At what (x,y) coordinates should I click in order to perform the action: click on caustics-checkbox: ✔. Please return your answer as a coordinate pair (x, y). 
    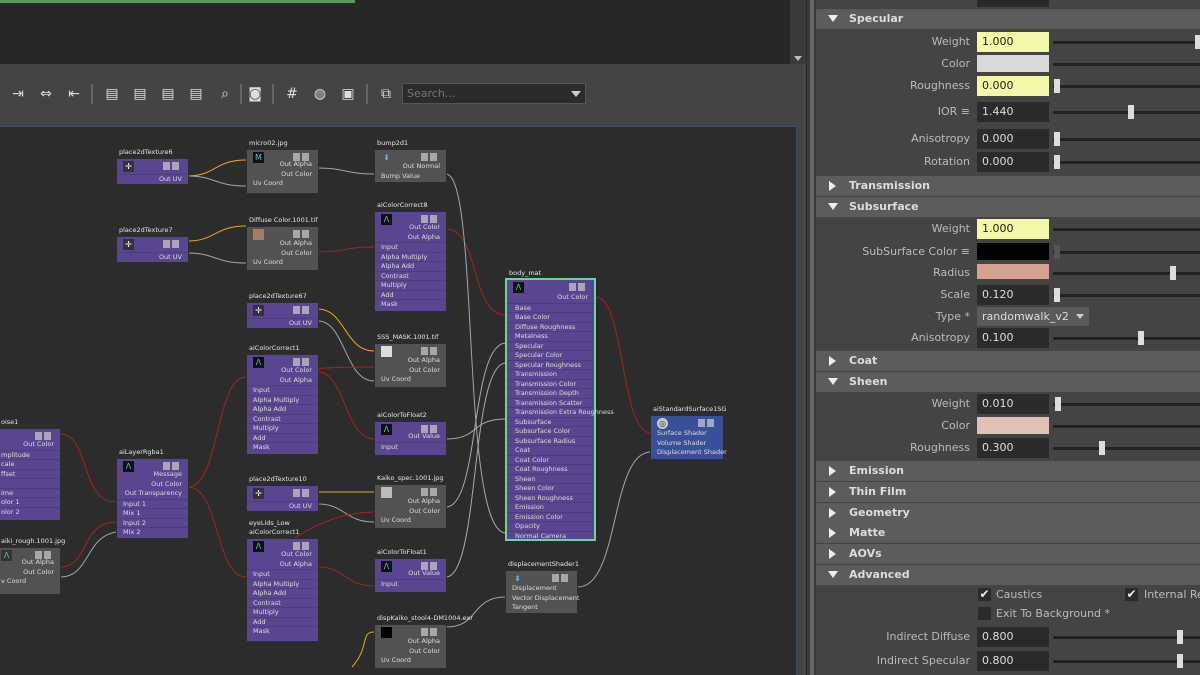
    Looking at the image, I should click on (984, 594).